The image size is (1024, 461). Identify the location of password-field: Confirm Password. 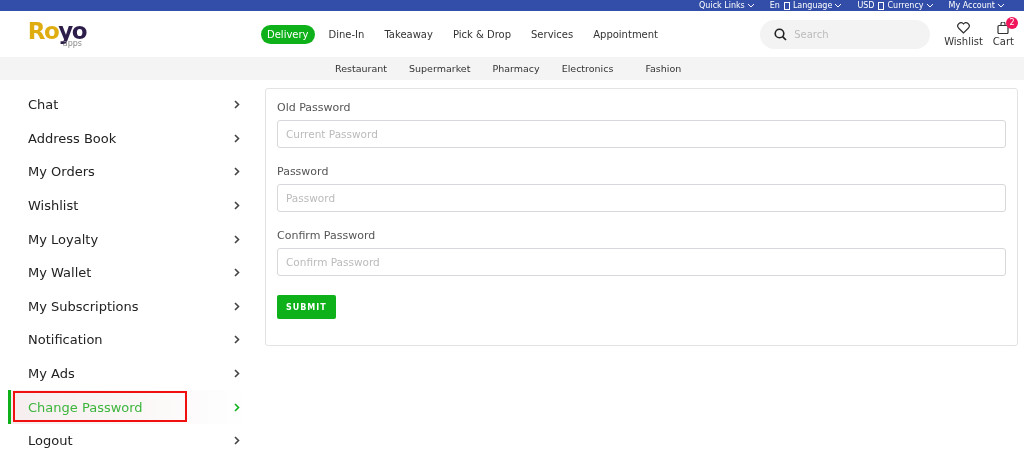
(641, 262).